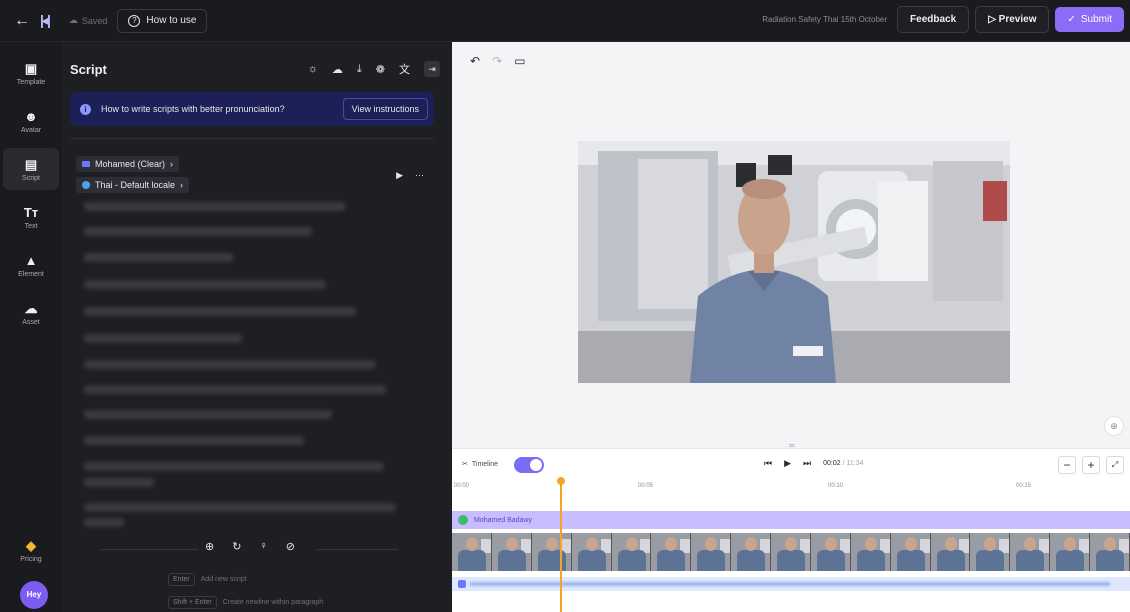 The image size is (1130, 612). What do you see at coordinates (31, 313) in the screenshot?
I see `rail-item-asset: ☁ Asset` at bounding box center [31, 313].